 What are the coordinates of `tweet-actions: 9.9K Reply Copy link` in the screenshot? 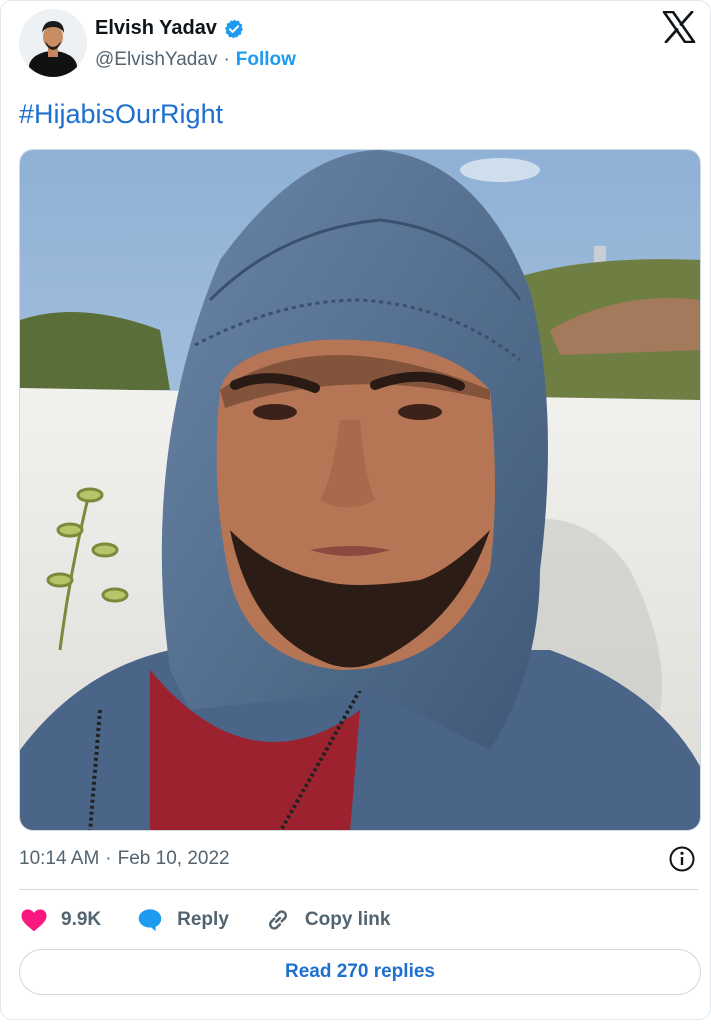 It's located at (221, 920).